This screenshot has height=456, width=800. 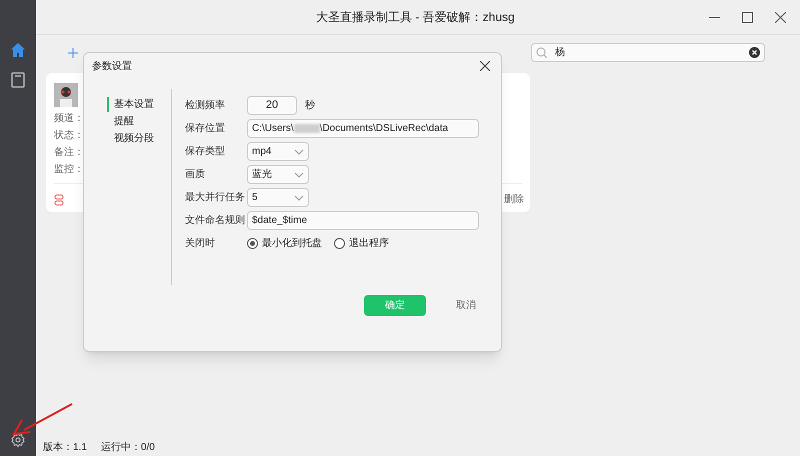 What do you see at coordinates (73, 53) in the screenshot?
I see `plus-icon` at bounding box center [73, 53].